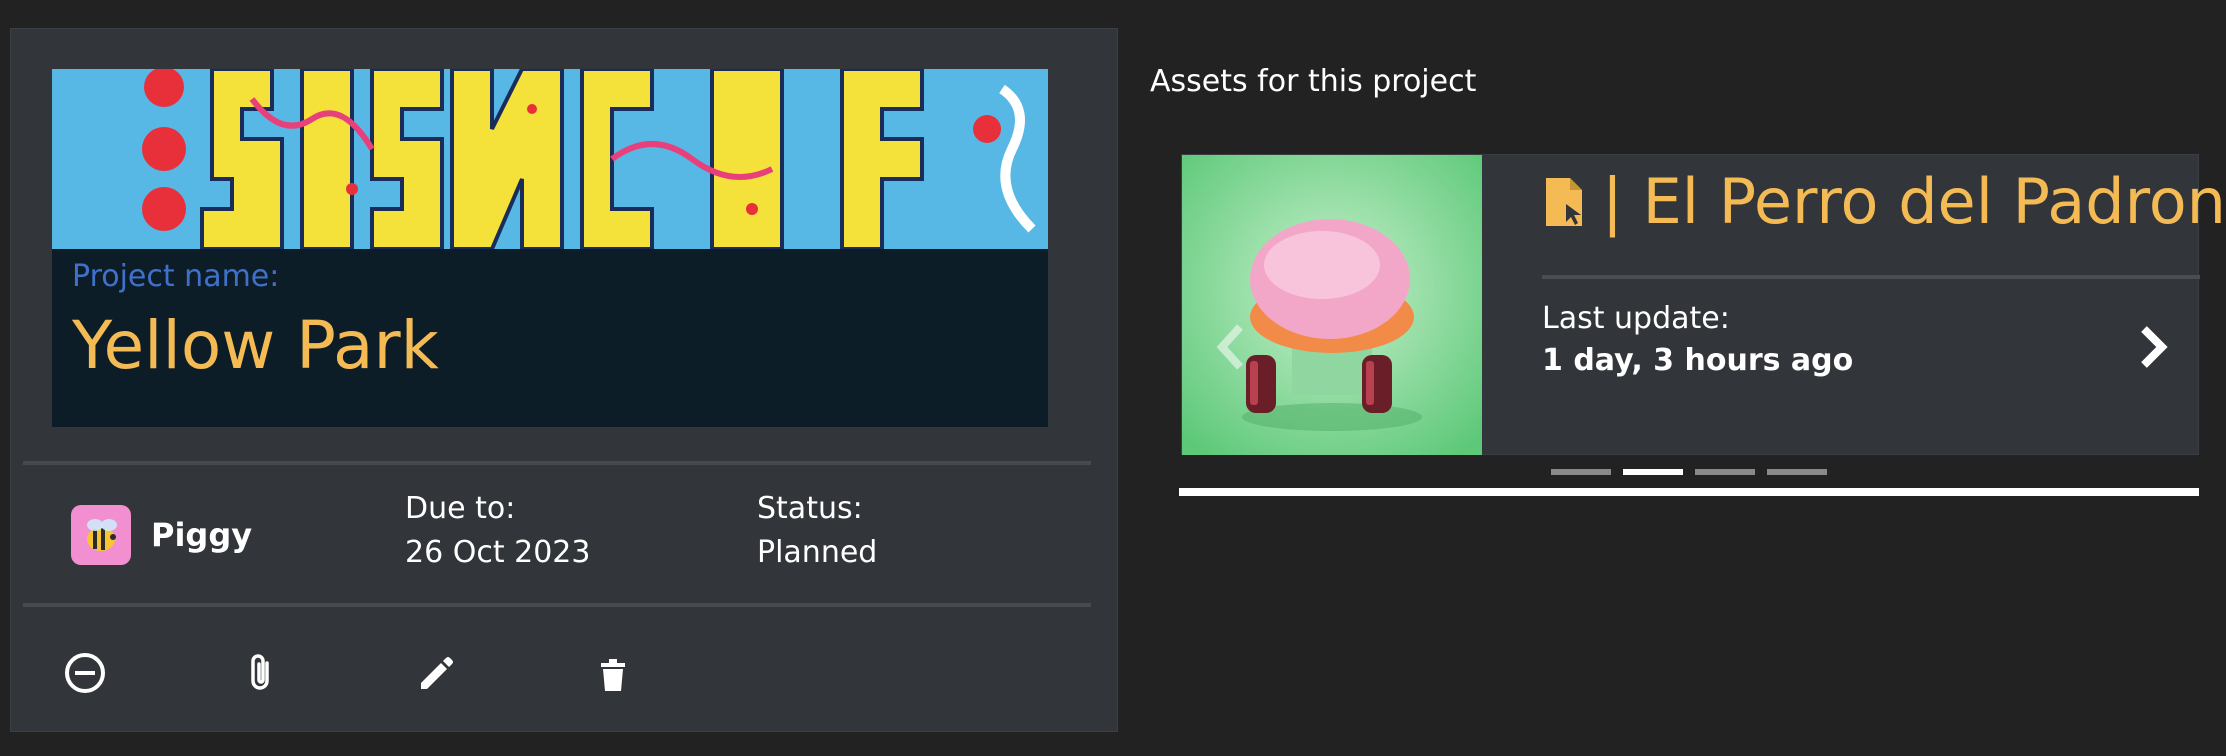 This screenshot has width=2226, height=756. What do you see at coordinates (1313, 81) in the screenshot?
I see `assets-section-title: Assets for this project` at bounding box center [1313, 81].